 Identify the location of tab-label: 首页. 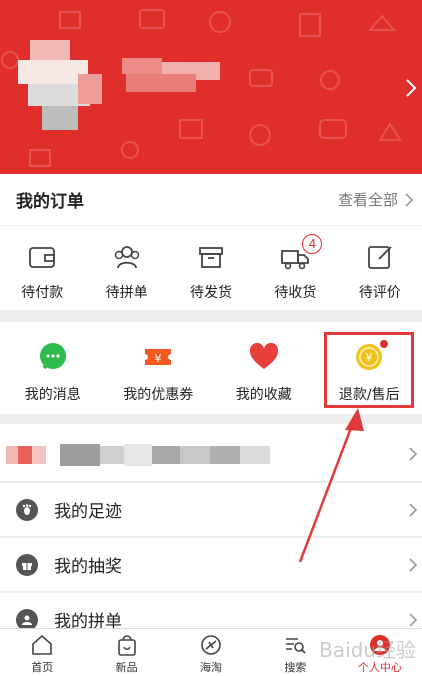
(42, 667).